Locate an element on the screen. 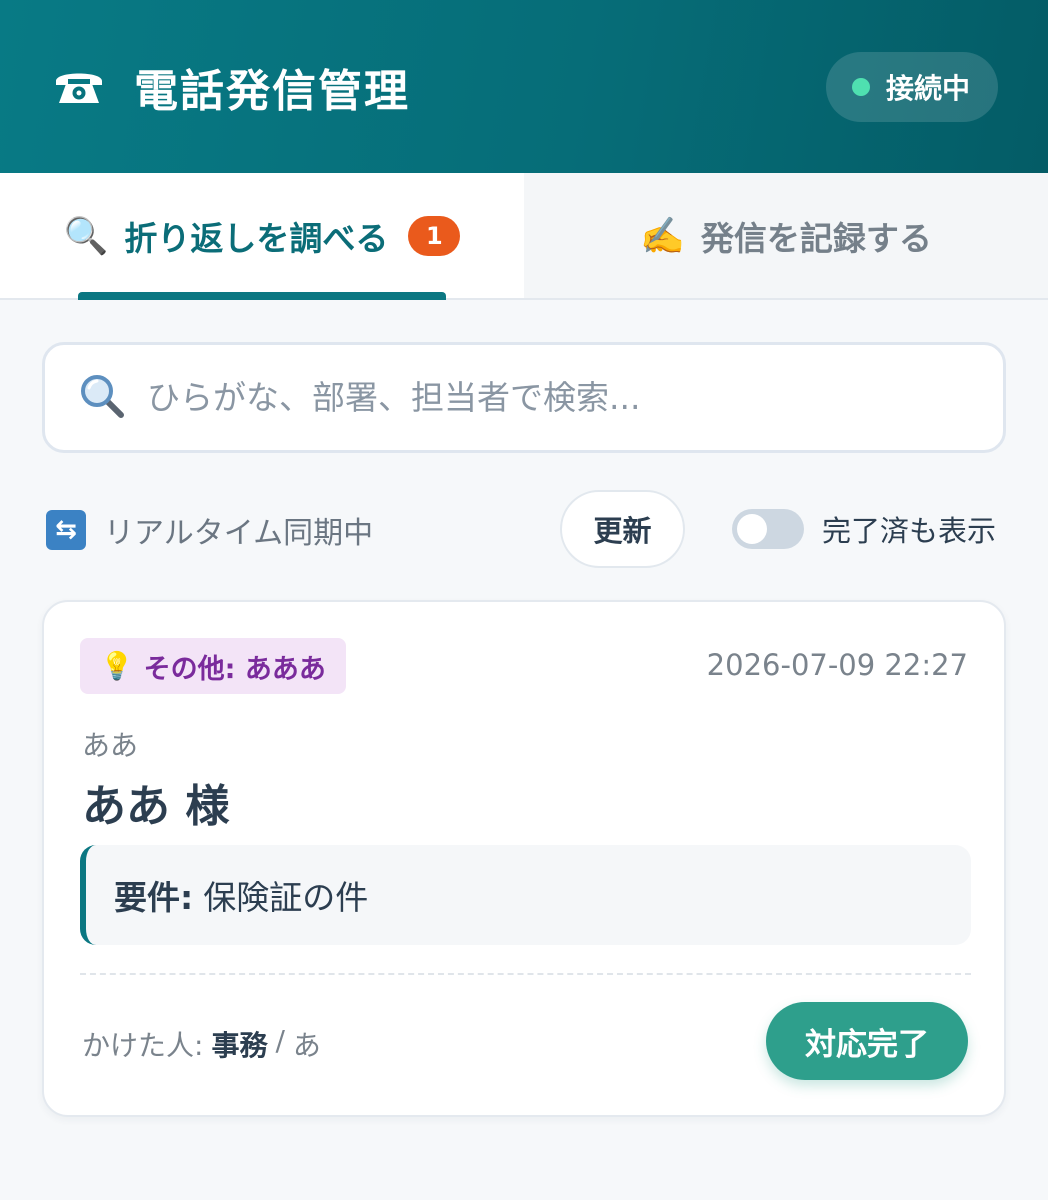 The width and height of the screenshot is (1048, 1200). customer-name: ああ 様 is located at coordinates (156, 806).